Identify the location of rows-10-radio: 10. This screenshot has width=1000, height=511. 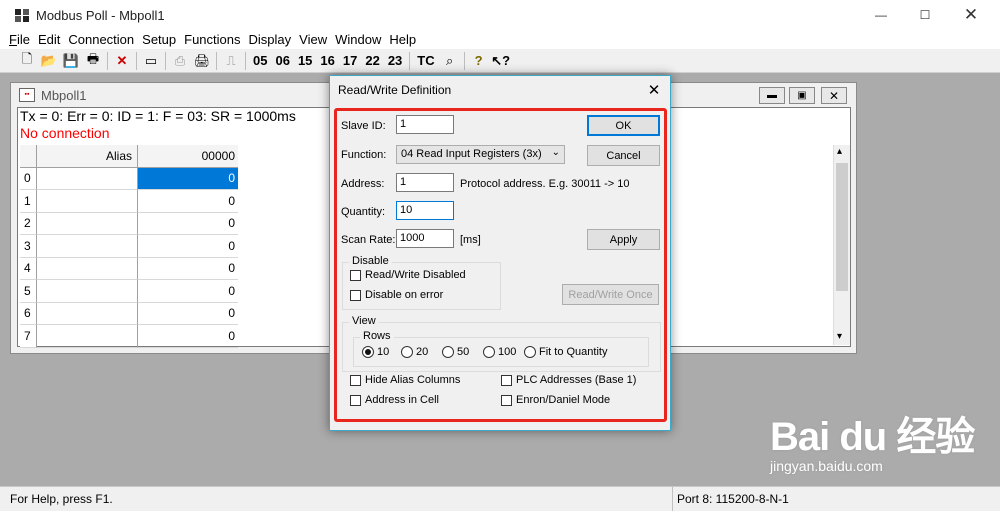
(375, 352).